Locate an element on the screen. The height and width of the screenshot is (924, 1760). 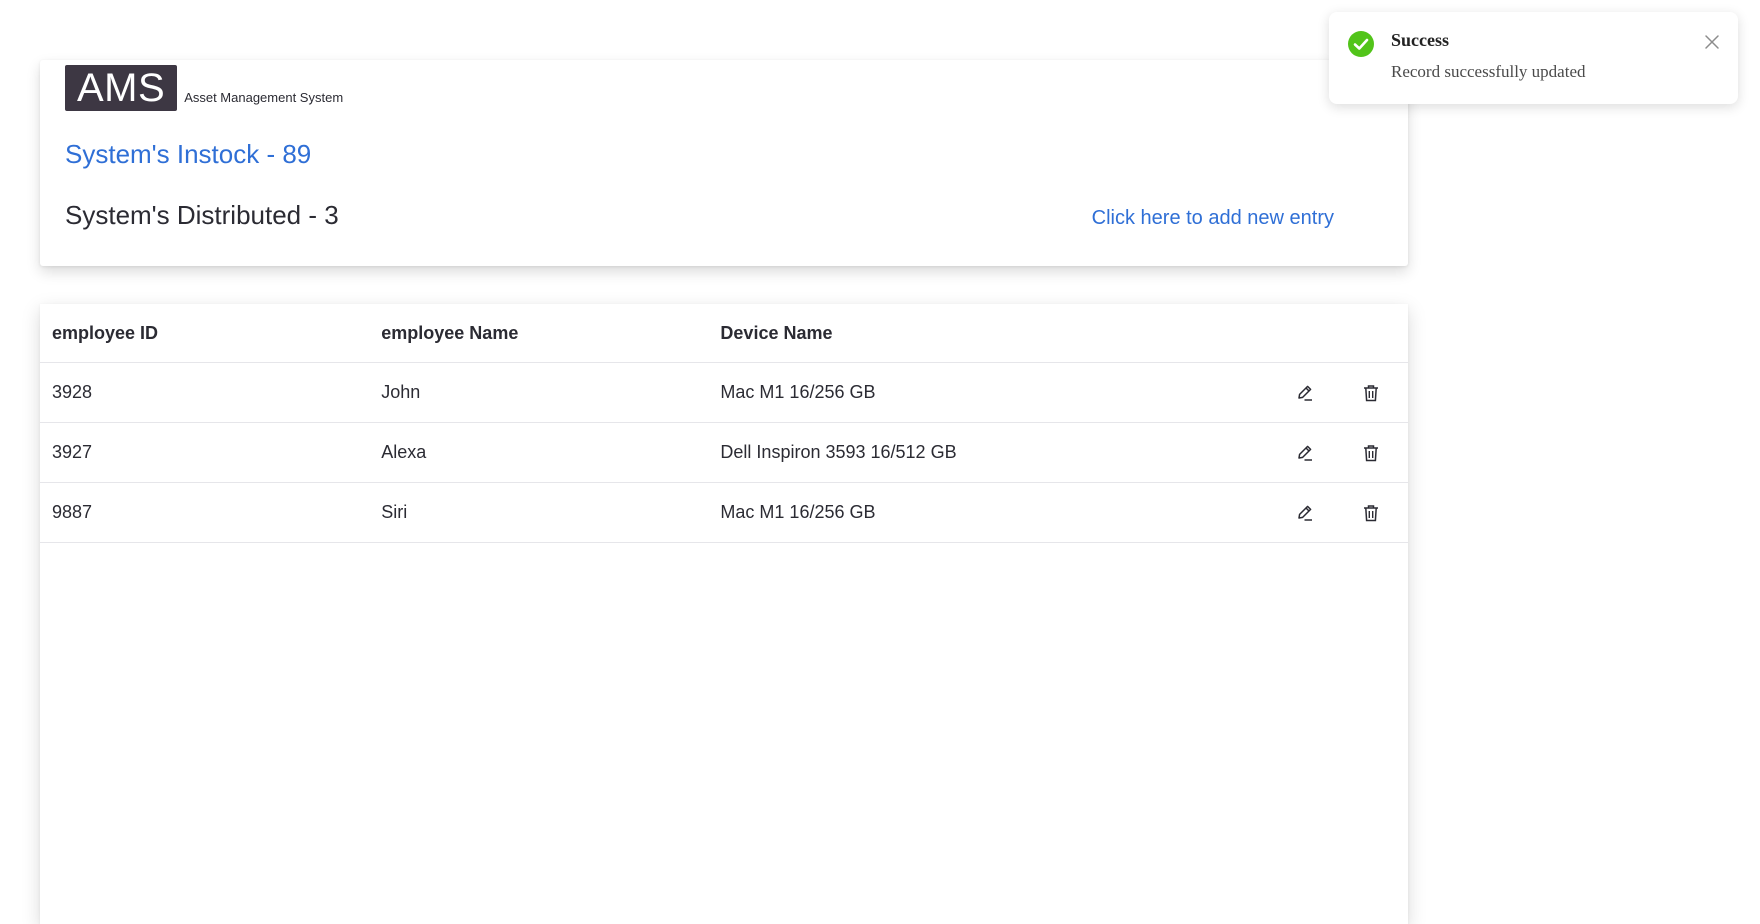
cell-device-name: Dell Inspiron 3593 16/512 GB is located at coordinates (838, 452).